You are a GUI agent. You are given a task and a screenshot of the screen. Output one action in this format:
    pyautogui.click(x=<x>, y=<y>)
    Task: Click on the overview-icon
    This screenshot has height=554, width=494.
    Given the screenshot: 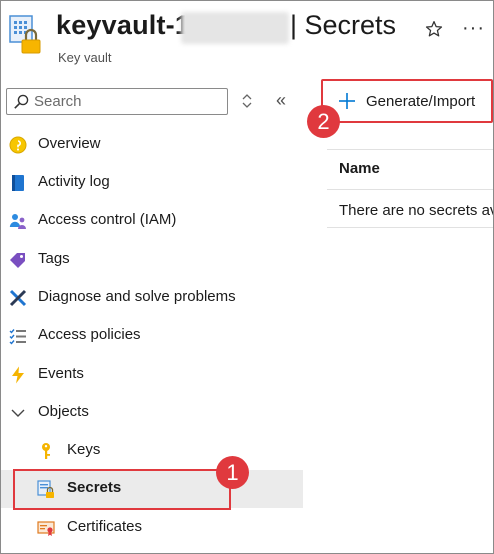 What is the action you would take?
    pyautogui.click(x=18, y=145)
    